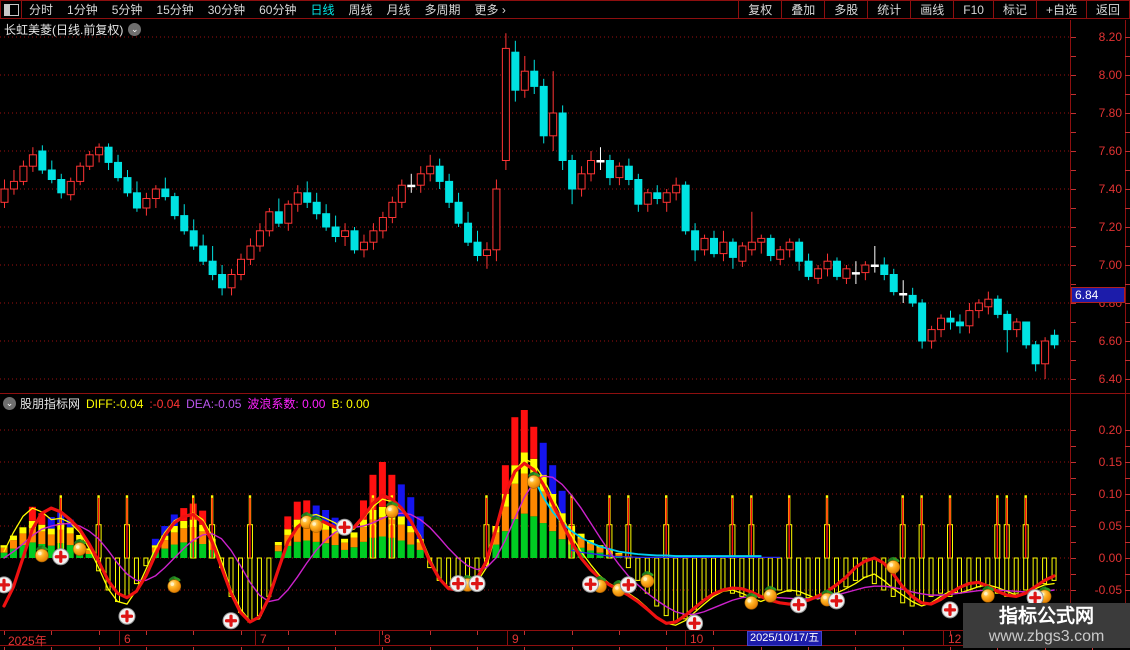 Image resolution: width=1130 pixels, height=650 pixels. I want to click on layout-toggle-button, so click(11, 9).